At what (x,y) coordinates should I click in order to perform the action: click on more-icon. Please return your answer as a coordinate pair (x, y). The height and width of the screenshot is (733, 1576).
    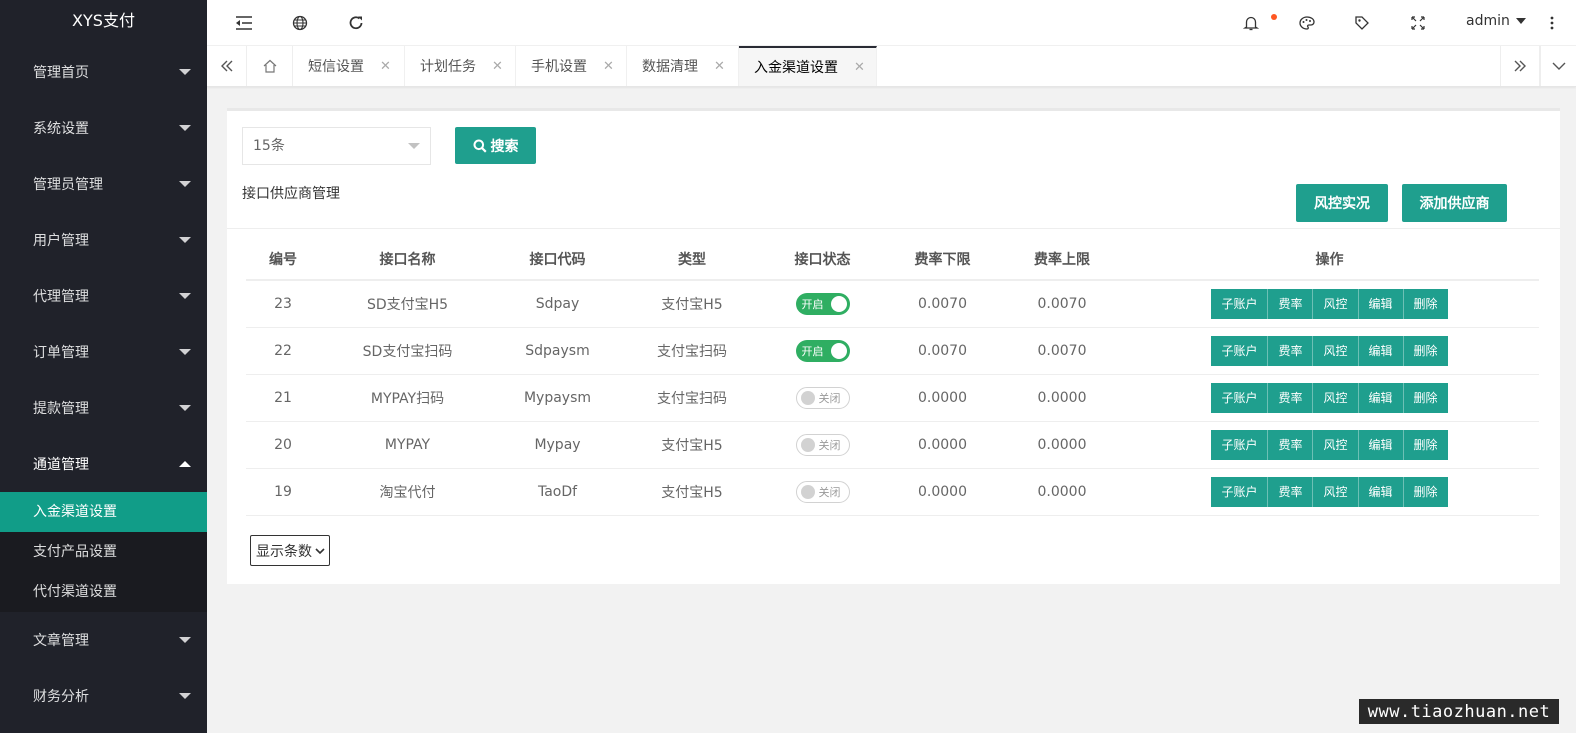
    Looking at the image, I should click on (1552, 23).